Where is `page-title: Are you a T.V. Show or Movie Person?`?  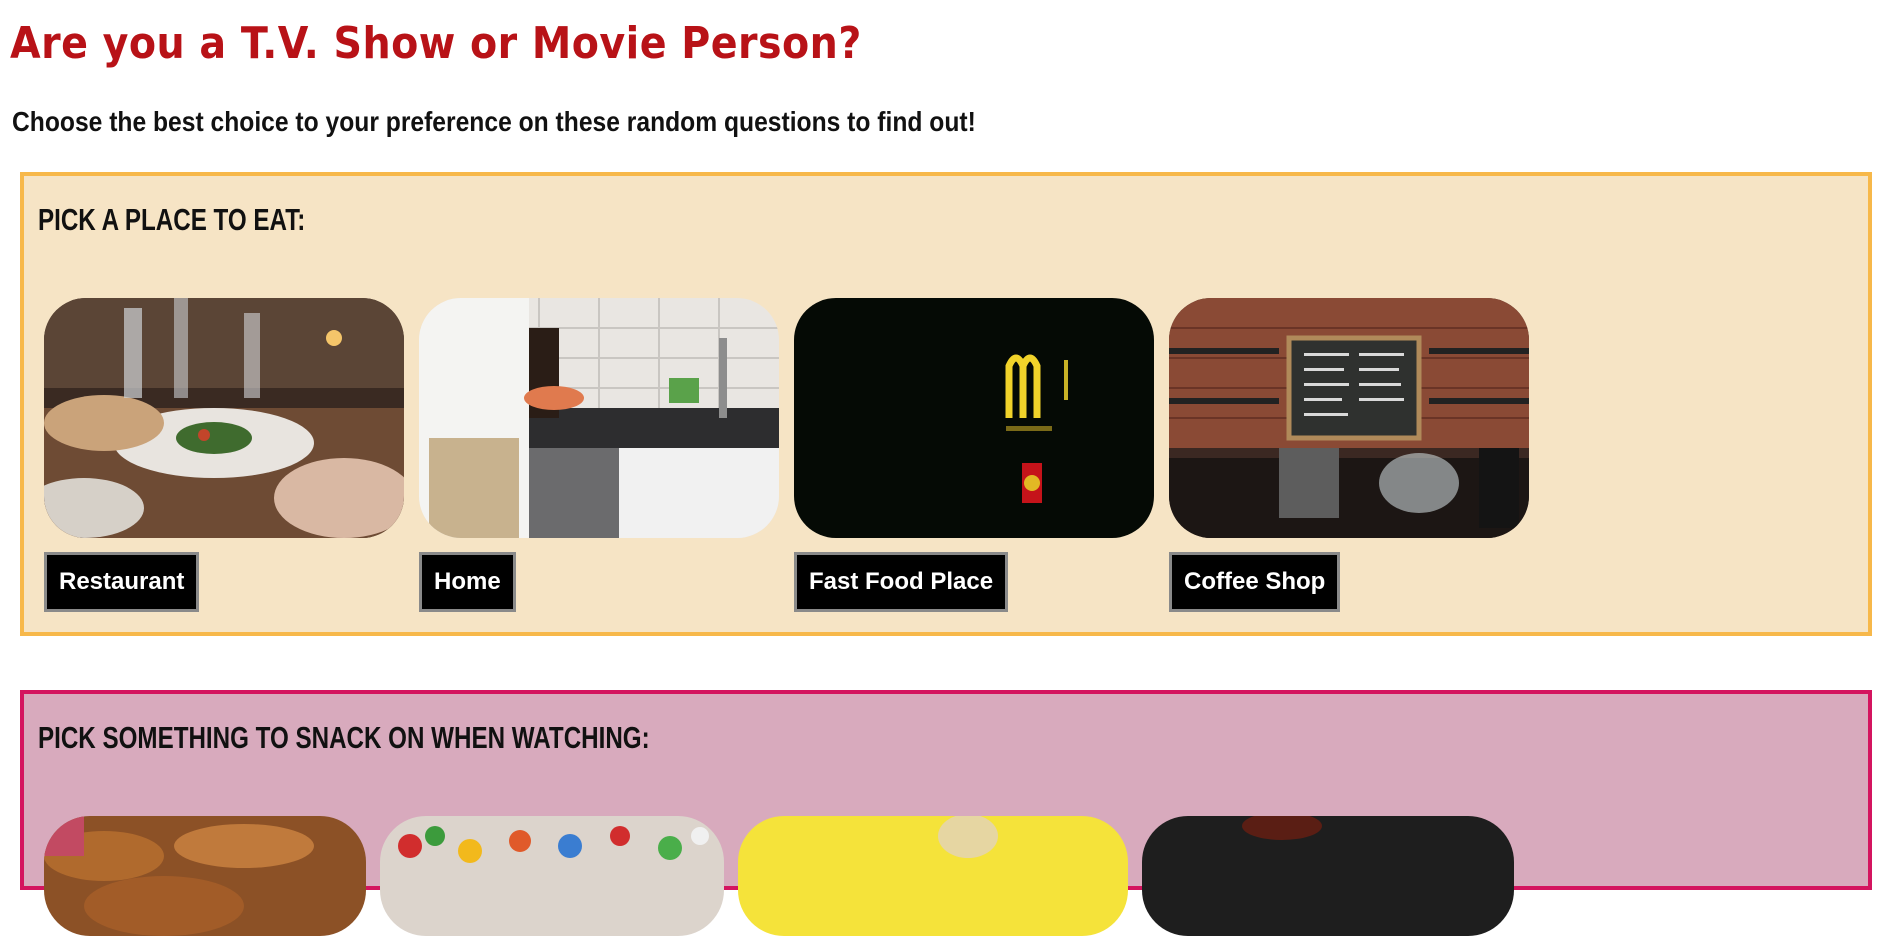
page-title: Are you a T.V. Show or Movie Person? is located at coordinates (436, 43).